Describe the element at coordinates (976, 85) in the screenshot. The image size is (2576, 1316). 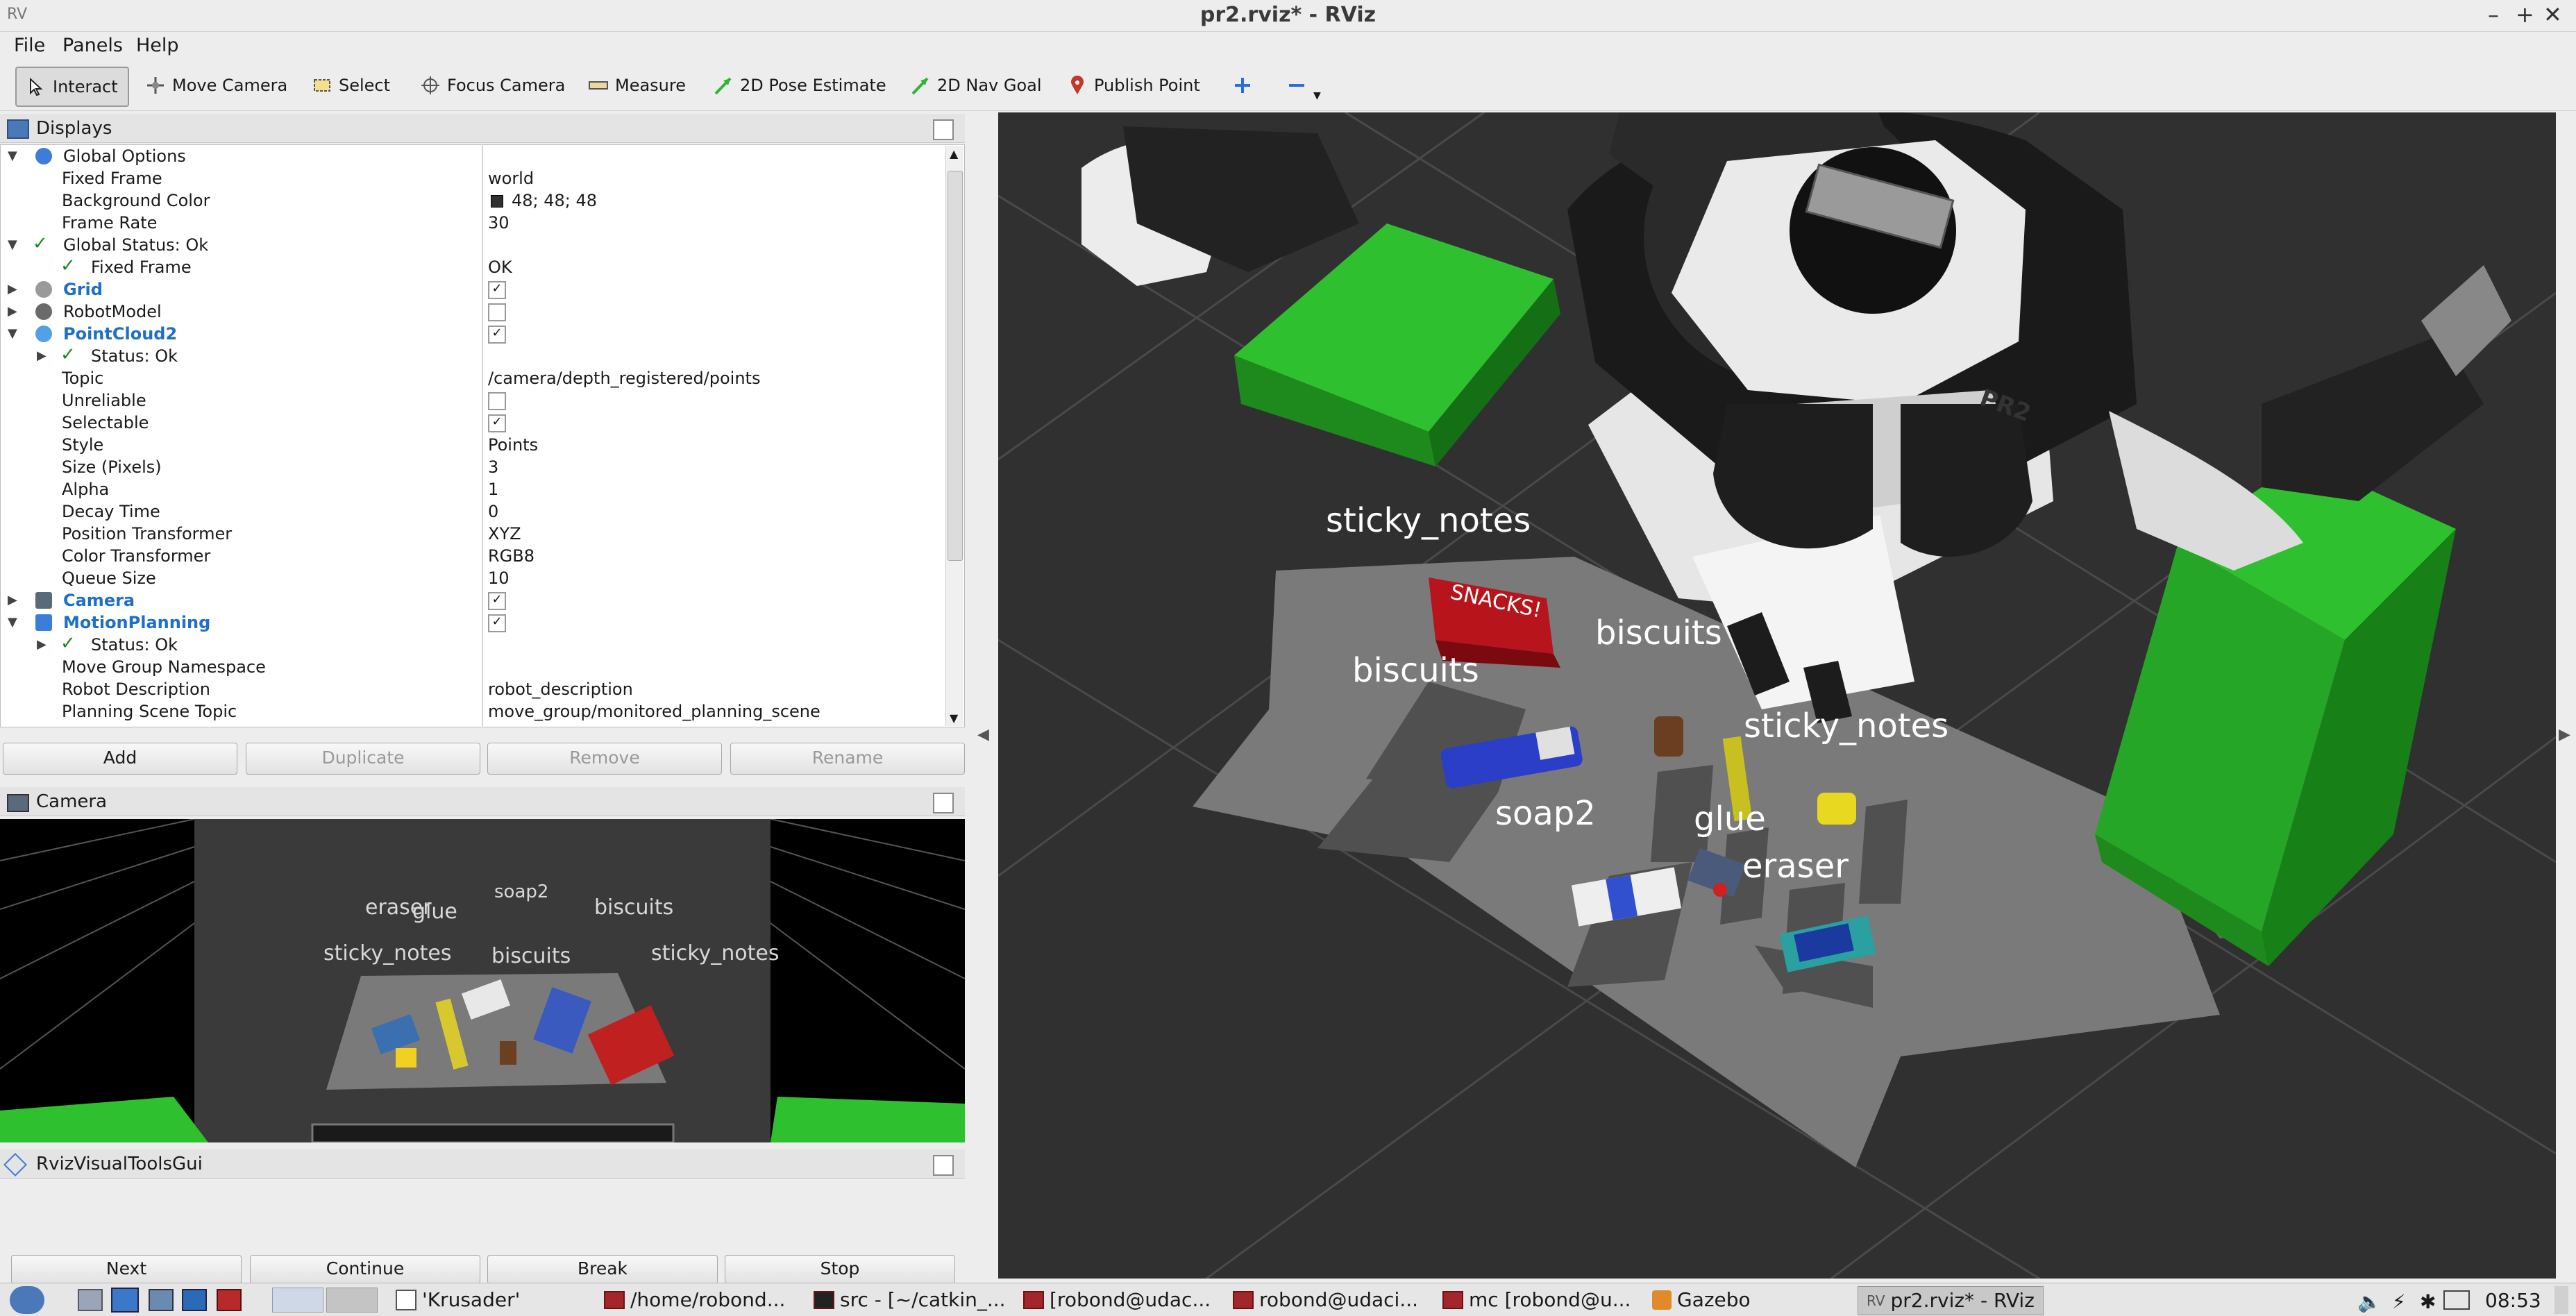
I see `tool-2d-nav-goal: 2D Nav Goal` at that location.